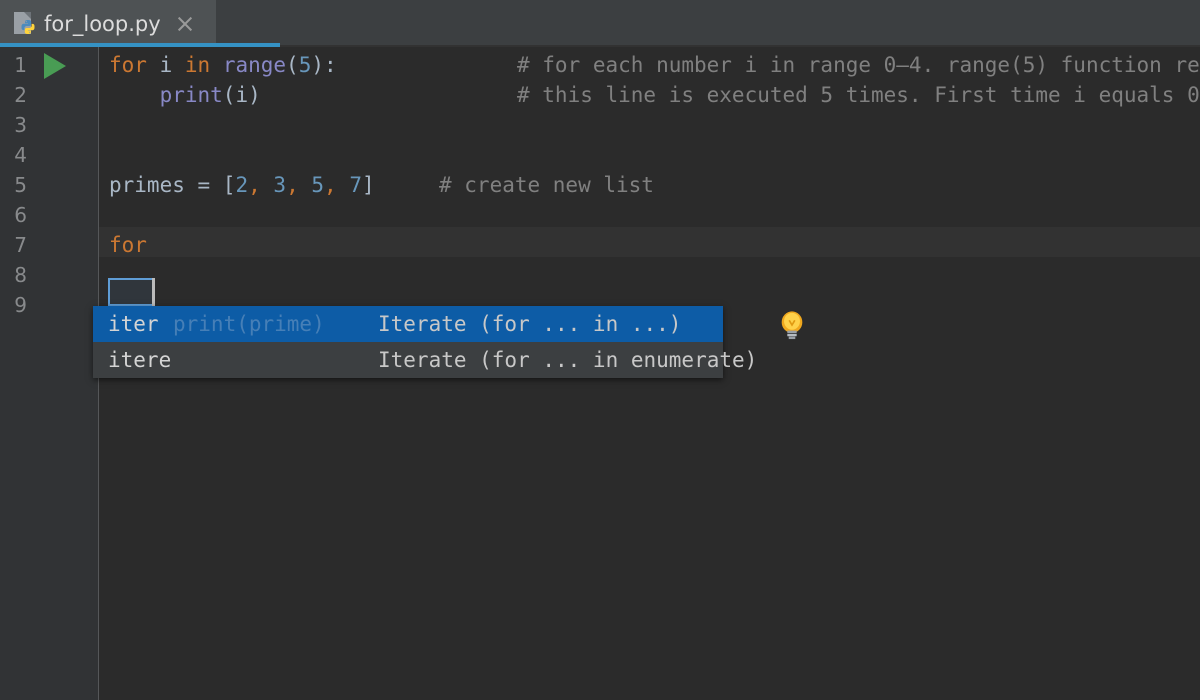 This screenshot has height=700, width=1200. What do you see at coordinates (20, 155) in the screenshot?
I see `line-number: 4` at bounding box center [20, 155].